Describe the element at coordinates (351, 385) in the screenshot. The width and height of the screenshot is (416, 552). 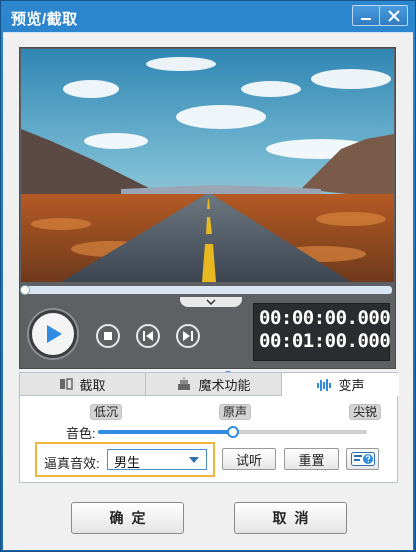
I see `tab-voice-changer-label: 变声` at that location.